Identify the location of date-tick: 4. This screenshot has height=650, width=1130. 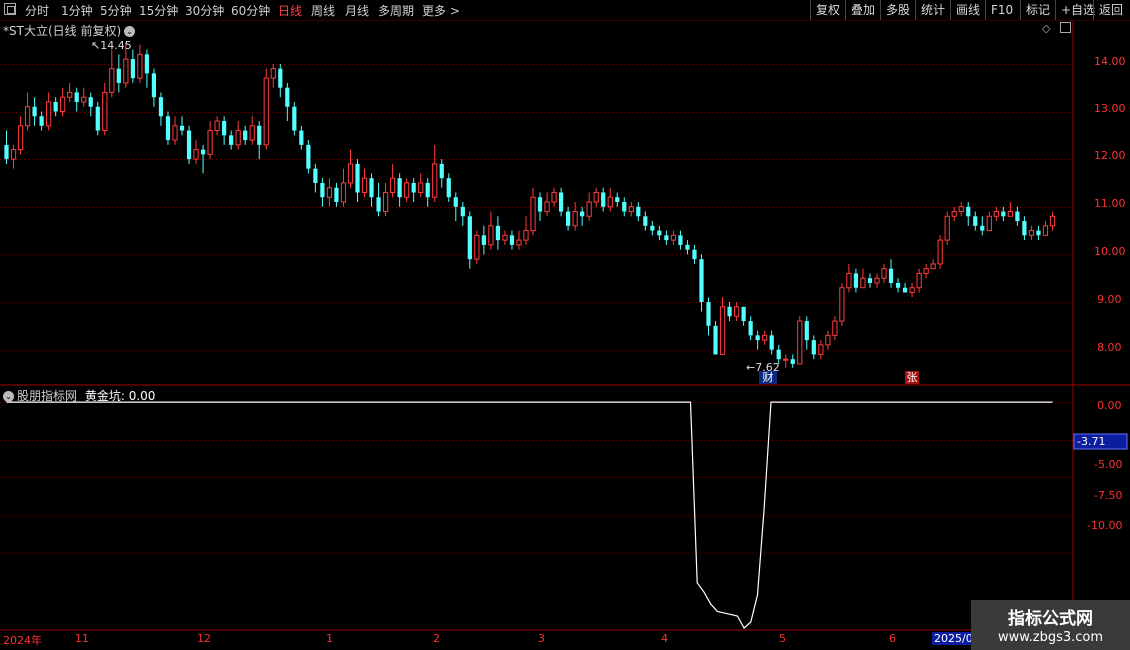
(664, 638).